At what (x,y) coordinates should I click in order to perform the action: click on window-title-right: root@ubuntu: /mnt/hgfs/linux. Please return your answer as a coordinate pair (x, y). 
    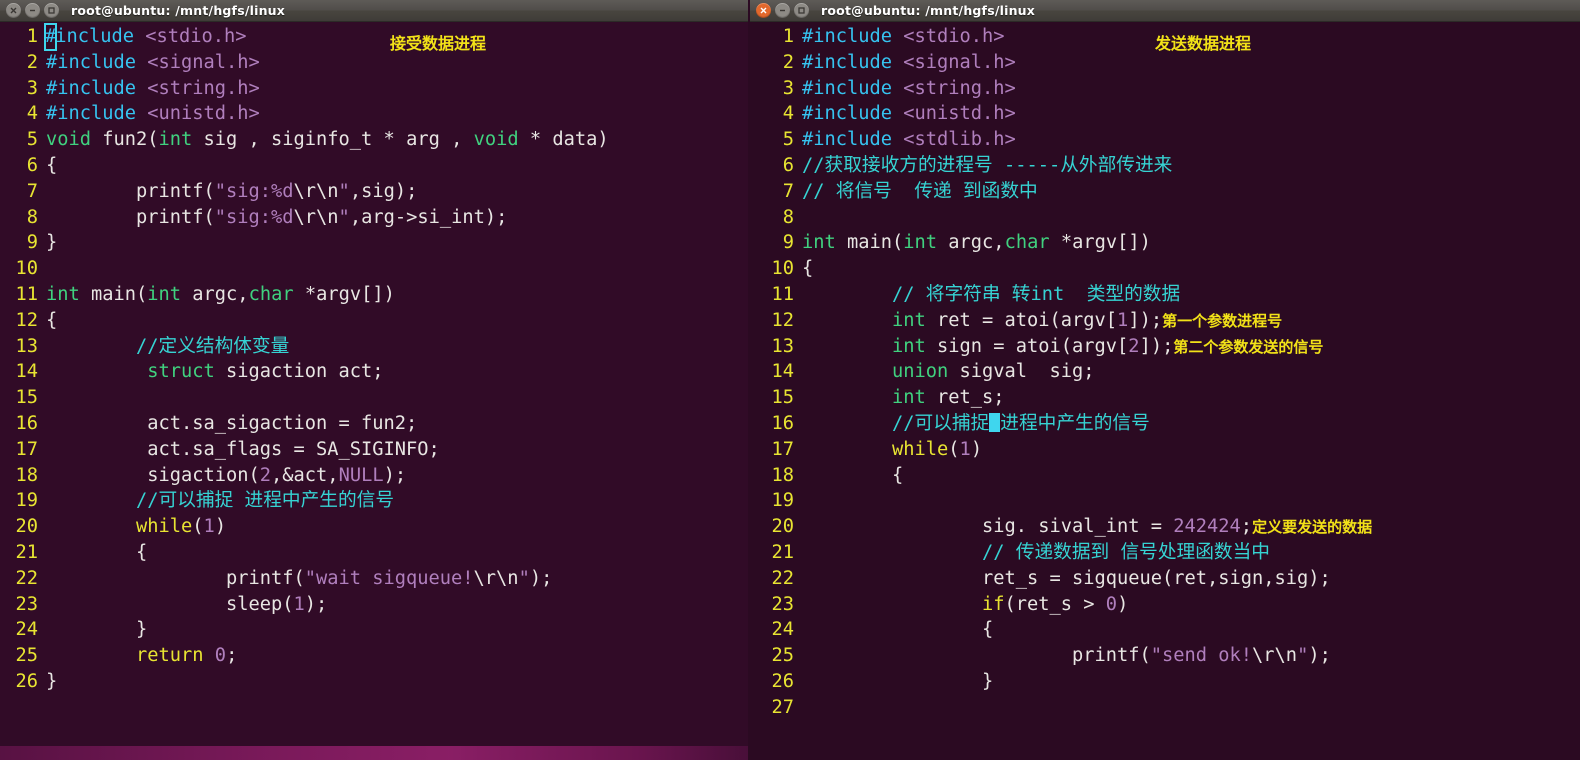
    Looking at the image, I should click on (928, 10).